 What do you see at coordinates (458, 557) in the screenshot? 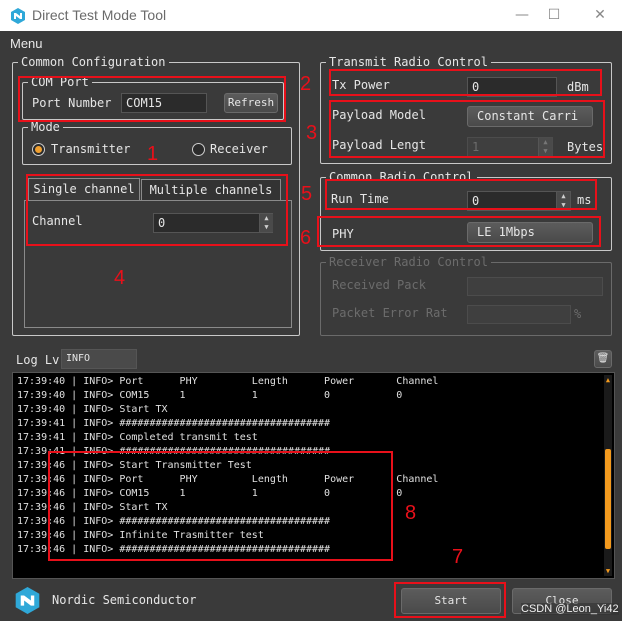
I see `annotation-number-7: 7` at bounding box center [458, 557].